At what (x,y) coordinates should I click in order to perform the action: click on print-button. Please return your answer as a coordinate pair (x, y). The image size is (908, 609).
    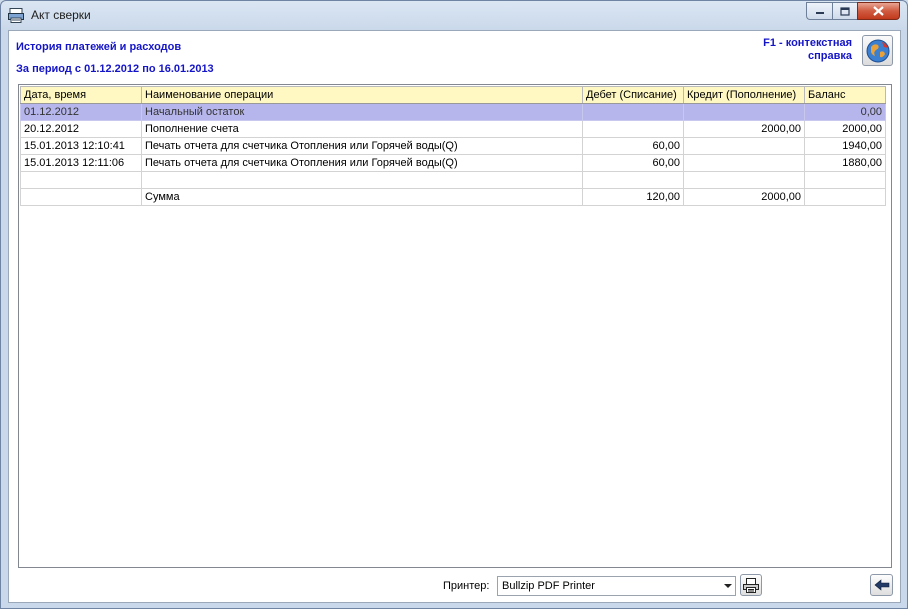
    Looking at the image, I should click on (751, 585).